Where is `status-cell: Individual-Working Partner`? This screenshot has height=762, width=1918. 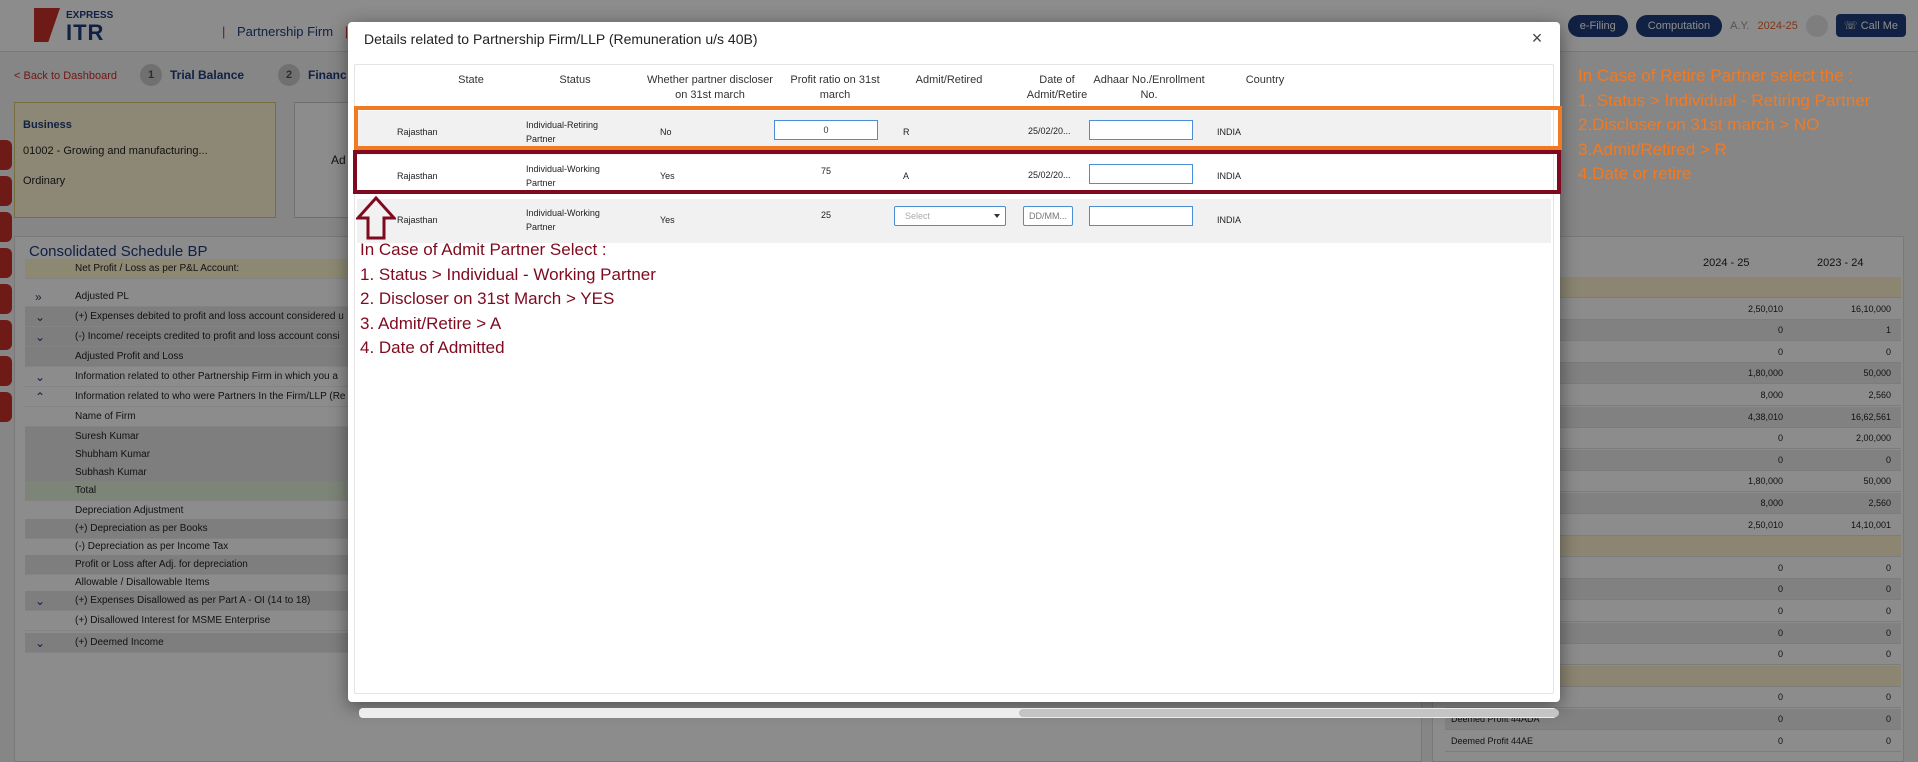
status-cell: Individual-Working Partner is located at coordinates (563, 220).